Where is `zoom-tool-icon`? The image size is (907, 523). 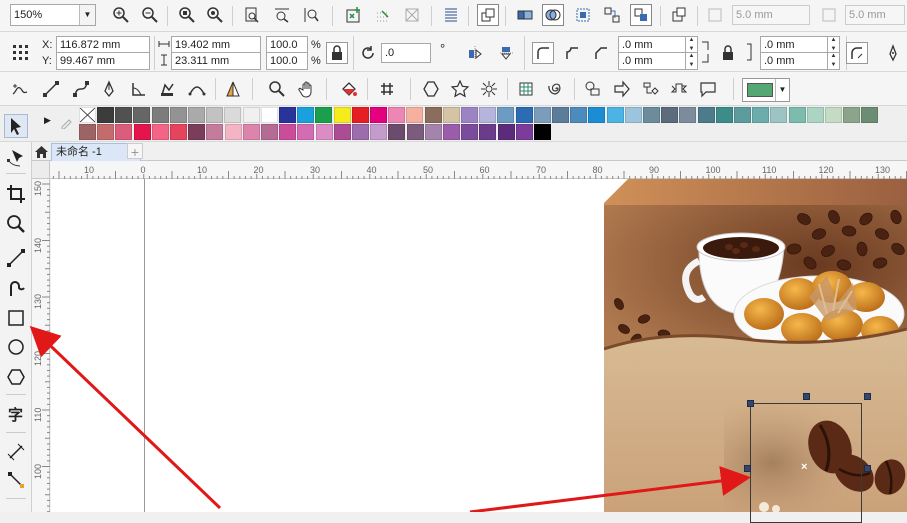
zoom-tool-icon is located at coordinates (16, 224).